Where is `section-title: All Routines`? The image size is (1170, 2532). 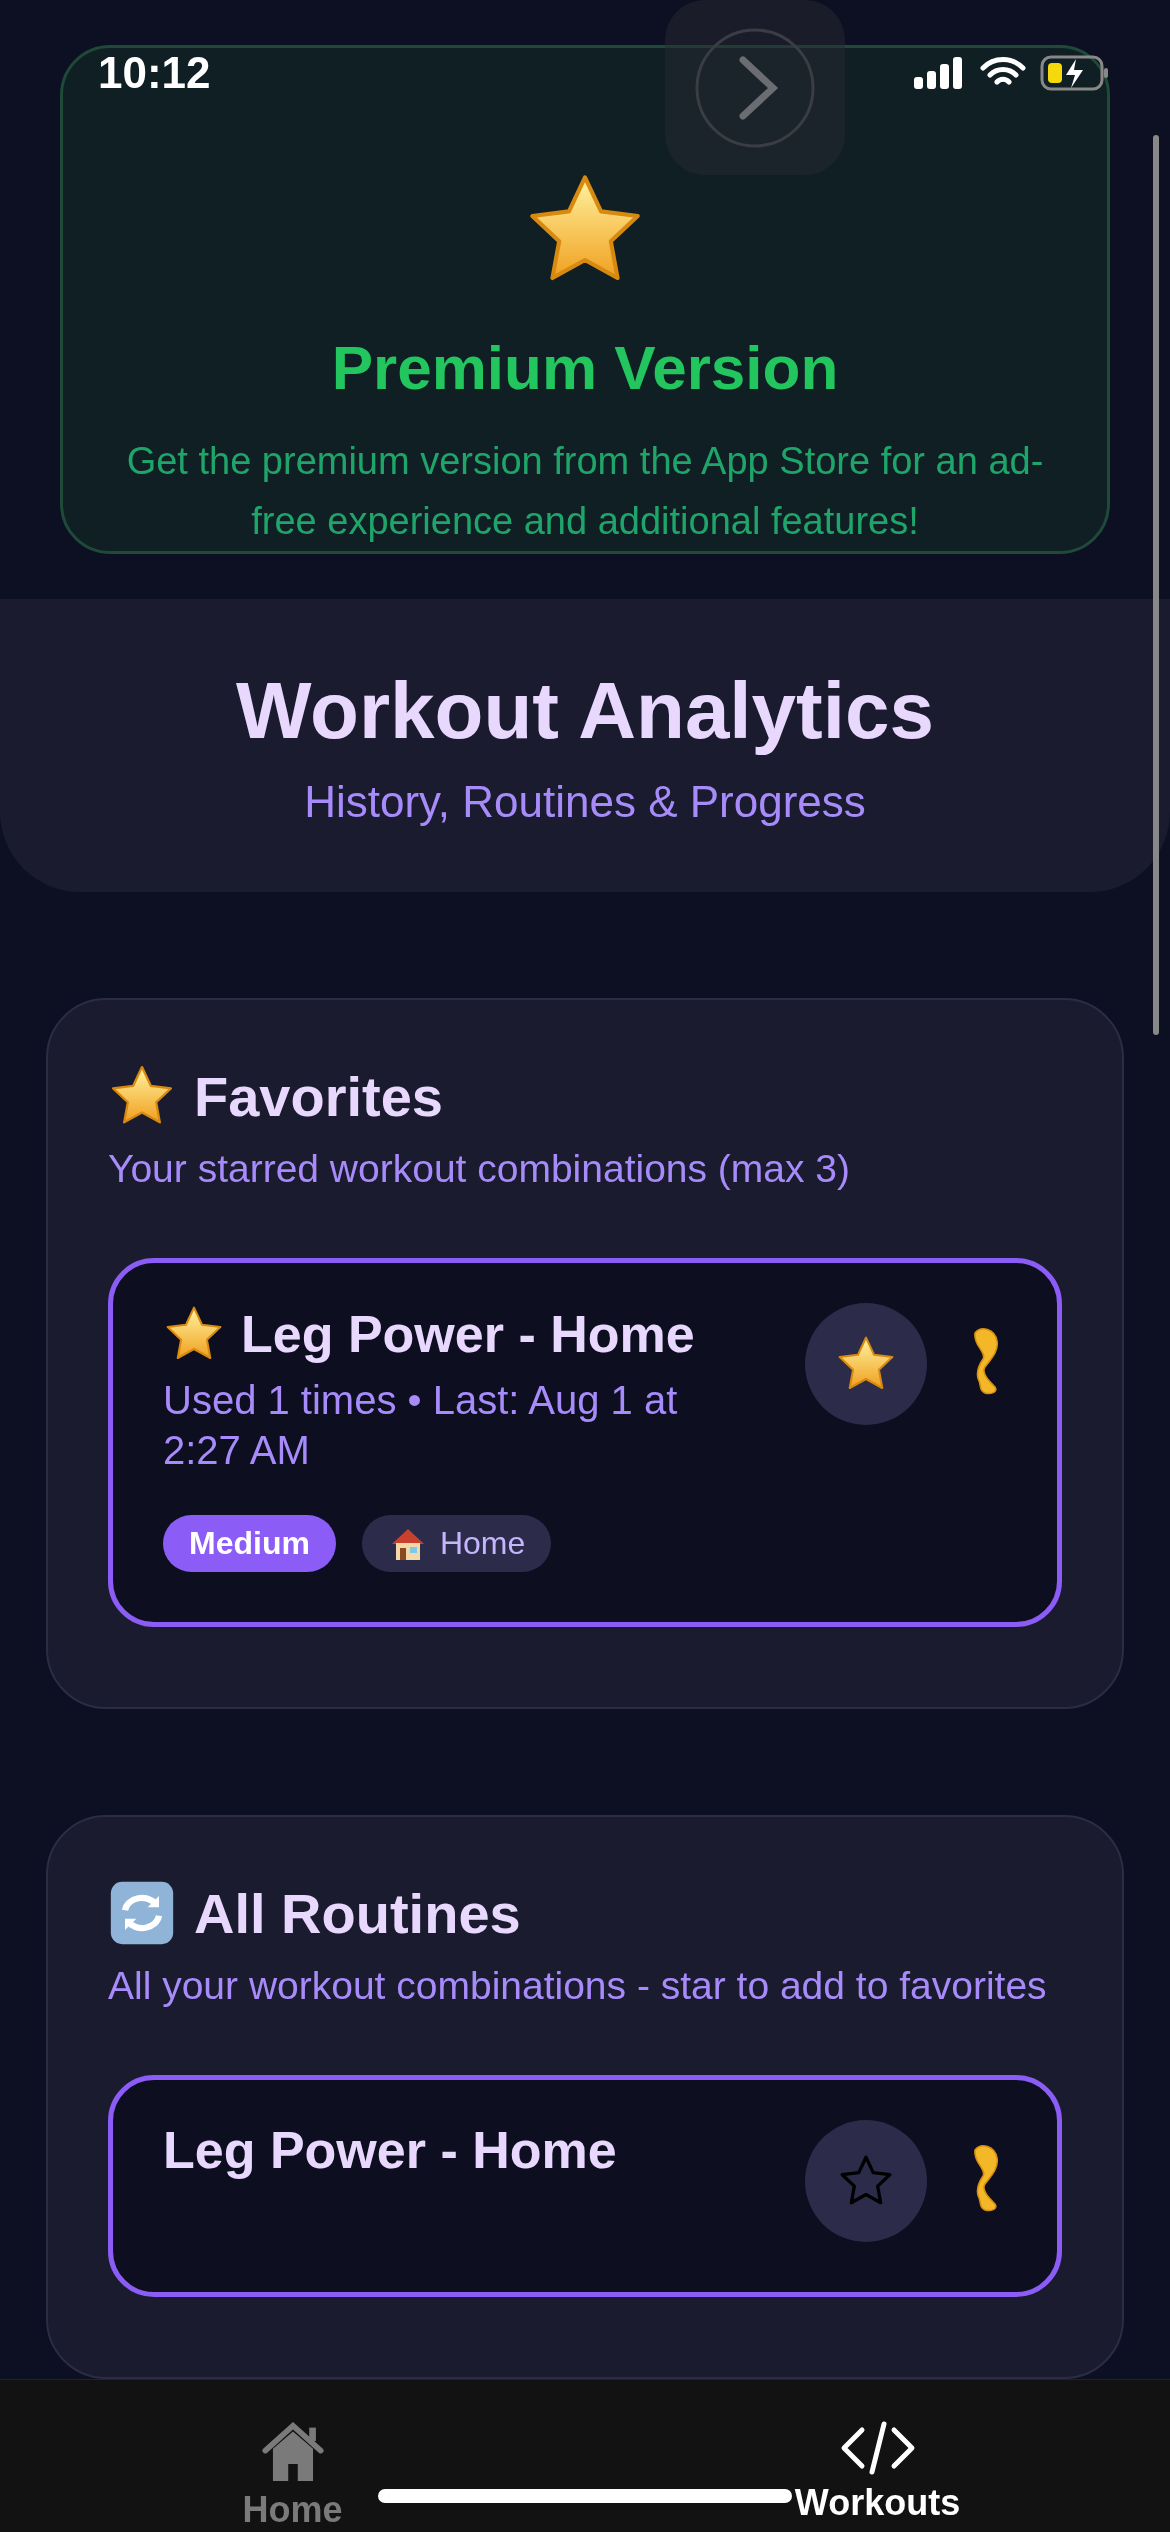
section-title: All Routines is located at coordinates (357, 1913).